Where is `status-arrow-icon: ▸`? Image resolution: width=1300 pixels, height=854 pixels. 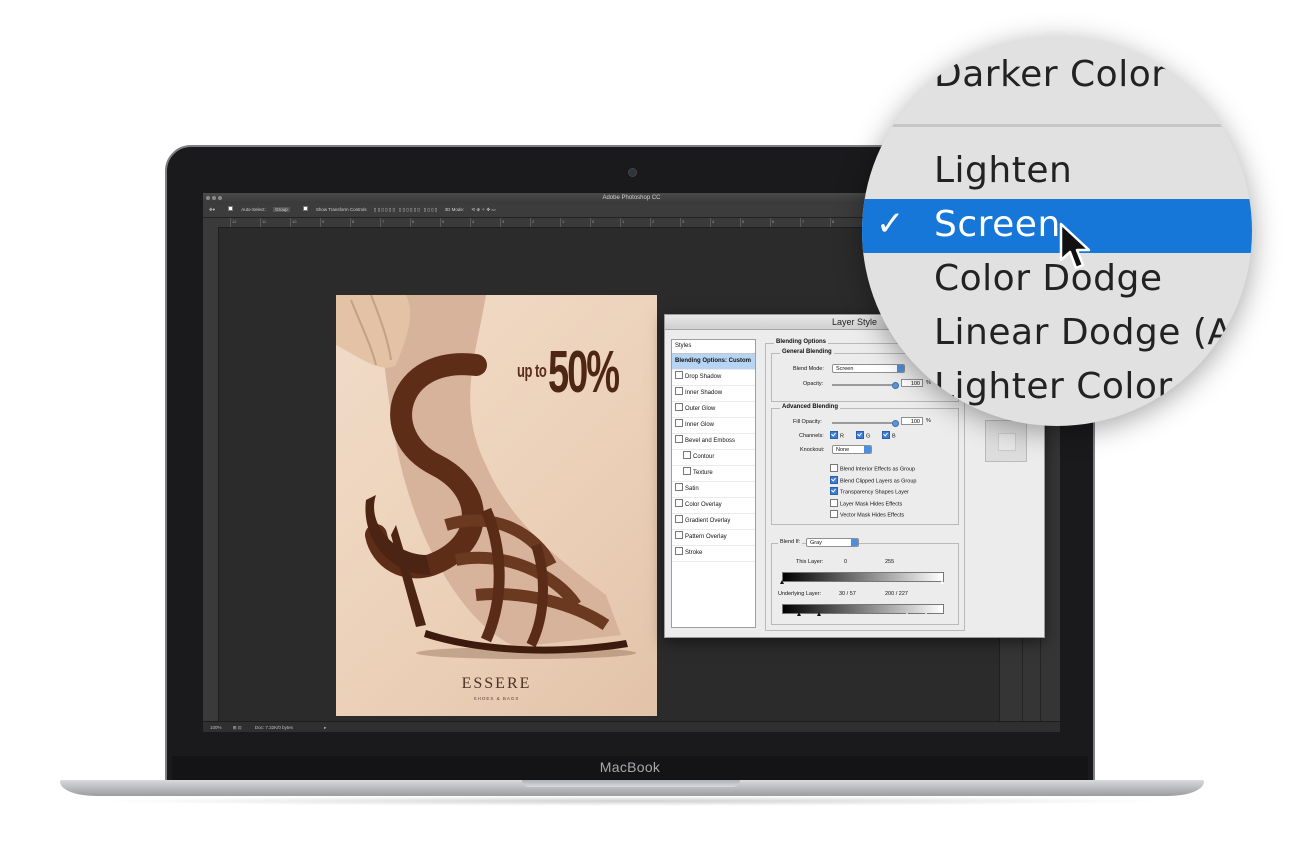
status-arrow-icon: ▸ is located at coordinates (325, 727).